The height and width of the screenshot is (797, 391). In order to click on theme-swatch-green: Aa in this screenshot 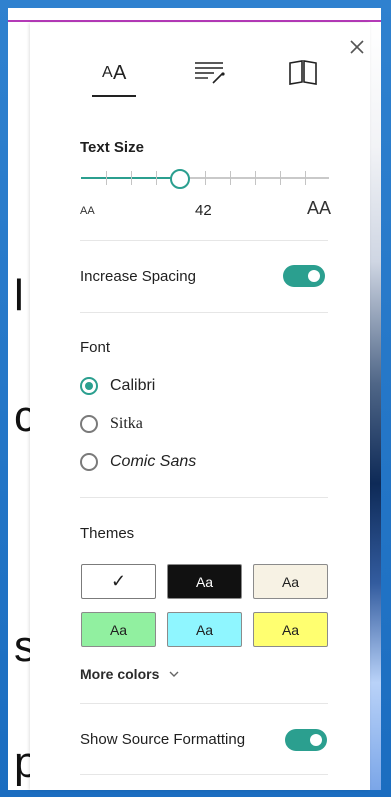, I will do `click(118, 629)`.